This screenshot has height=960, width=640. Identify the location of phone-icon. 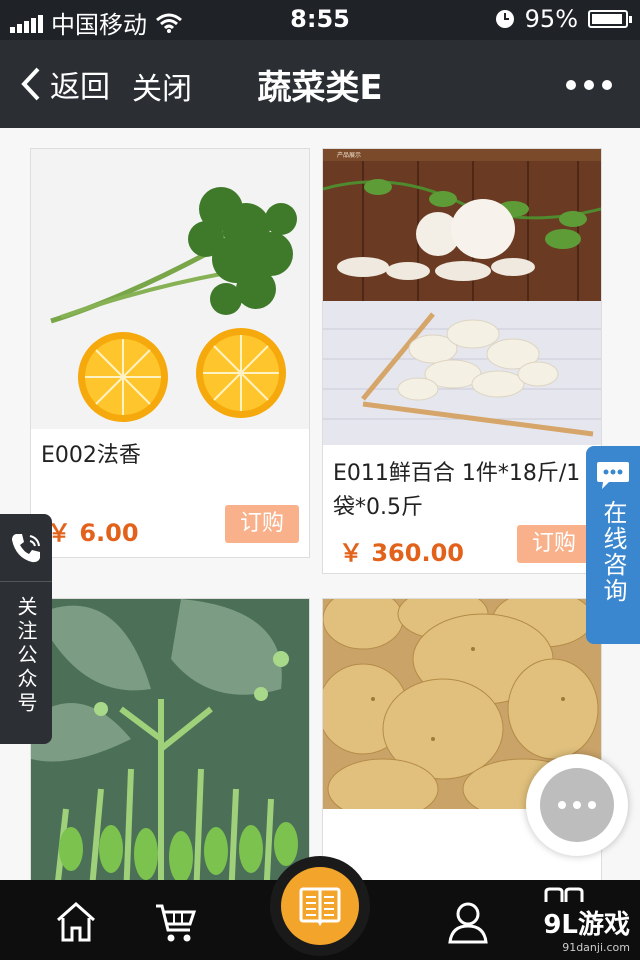
(26, 548).